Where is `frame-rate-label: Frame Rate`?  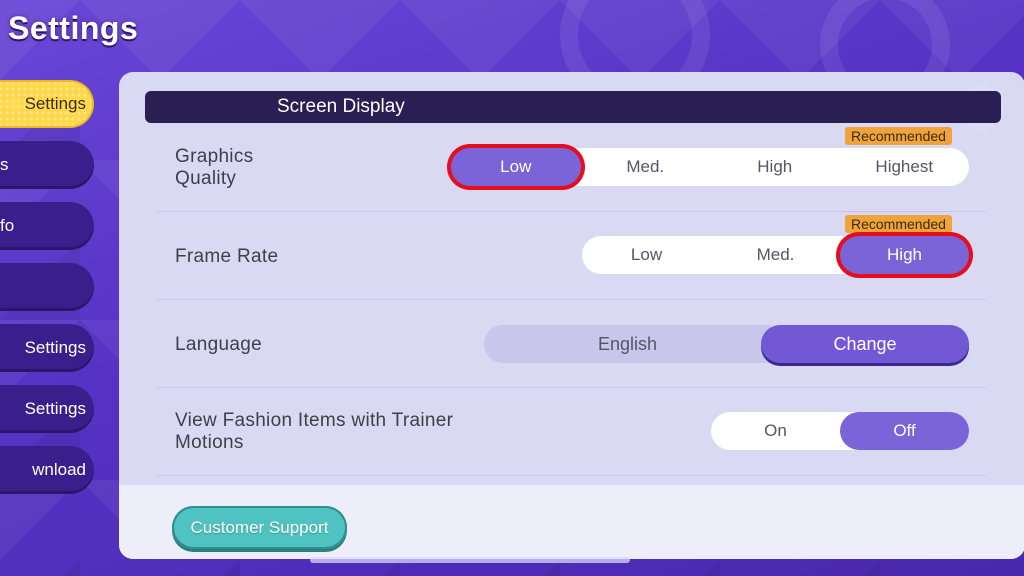 frame-rate-label: Frame Rate is located at coordinates (227, 256).